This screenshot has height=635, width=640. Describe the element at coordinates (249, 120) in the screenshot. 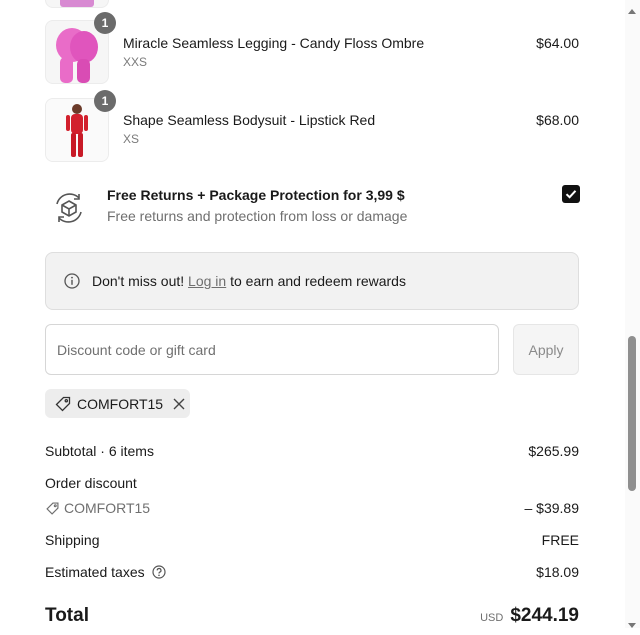

I see `product-name: Shape Seamless Bodysuit - Lipstick Red` at that location.